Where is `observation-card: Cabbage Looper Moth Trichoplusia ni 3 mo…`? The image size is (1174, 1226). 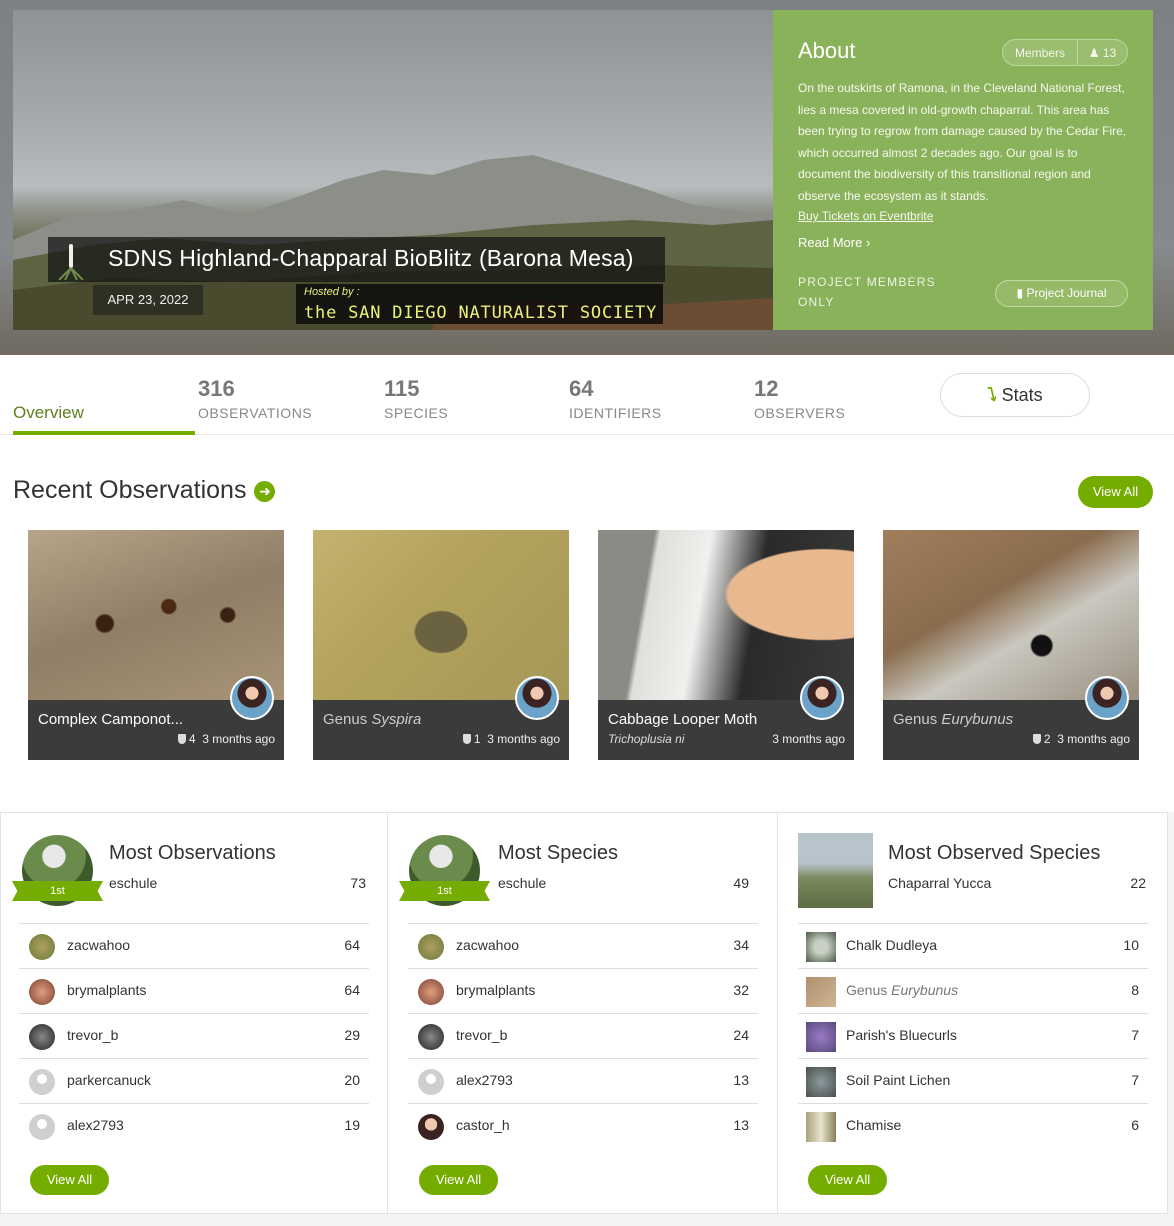
observation-card: Cabbage Looper Moth Trichoplusia ni 3 mo… is located at coordinates (726, 645).